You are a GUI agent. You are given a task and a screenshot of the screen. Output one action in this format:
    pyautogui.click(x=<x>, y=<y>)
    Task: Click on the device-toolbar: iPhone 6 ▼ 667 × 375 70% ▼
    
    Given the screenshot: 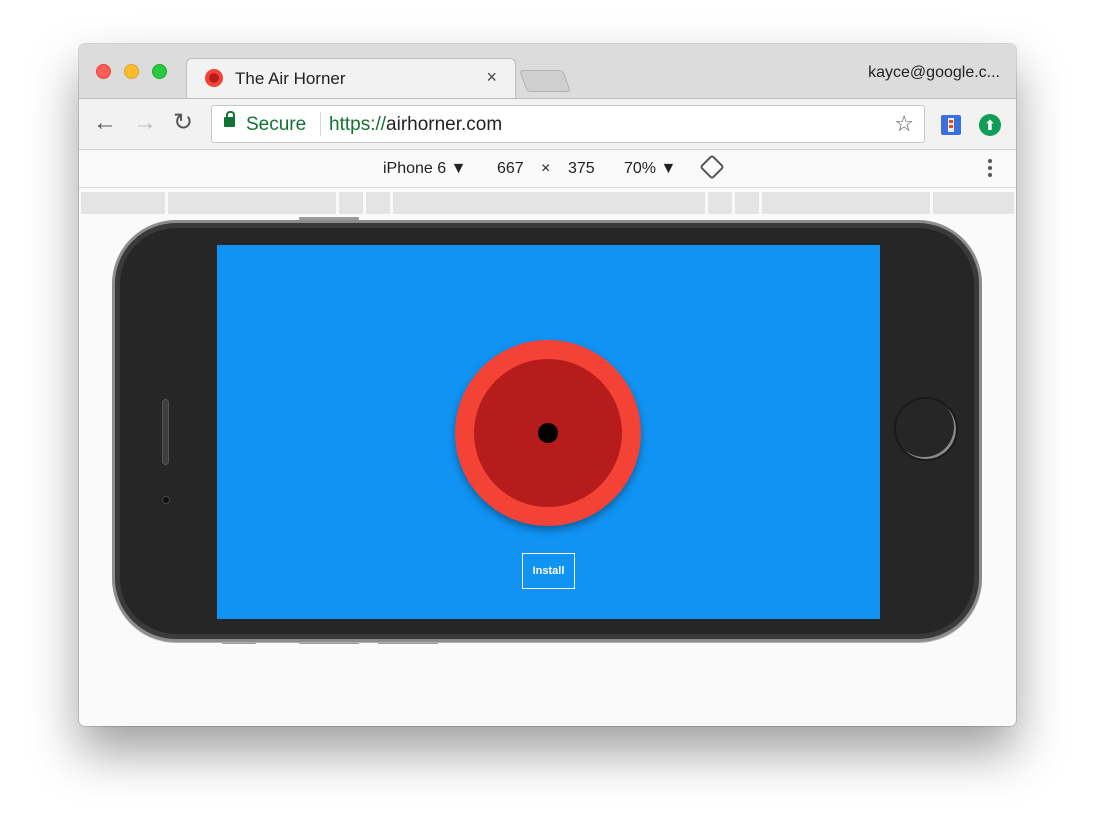 What is the action you would take?
    pyautogui.click(x=547, y=169)
    